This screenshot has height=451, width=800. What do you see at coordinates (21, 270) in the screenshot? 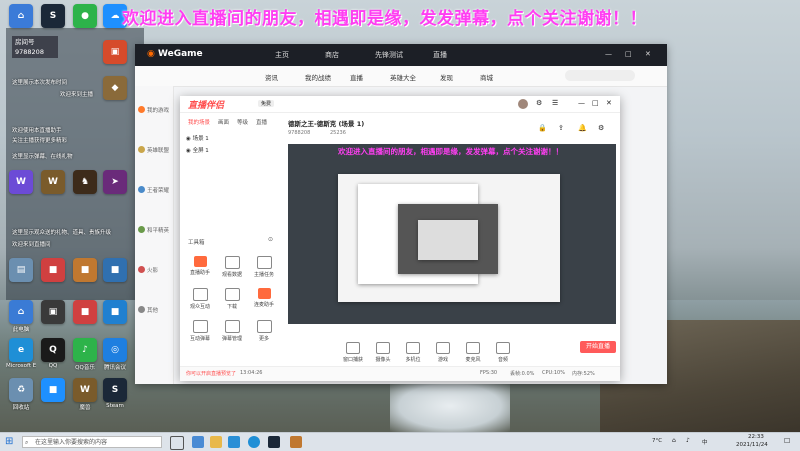
I see `desktop-icon: ▤` at bounding box center [21, 270].